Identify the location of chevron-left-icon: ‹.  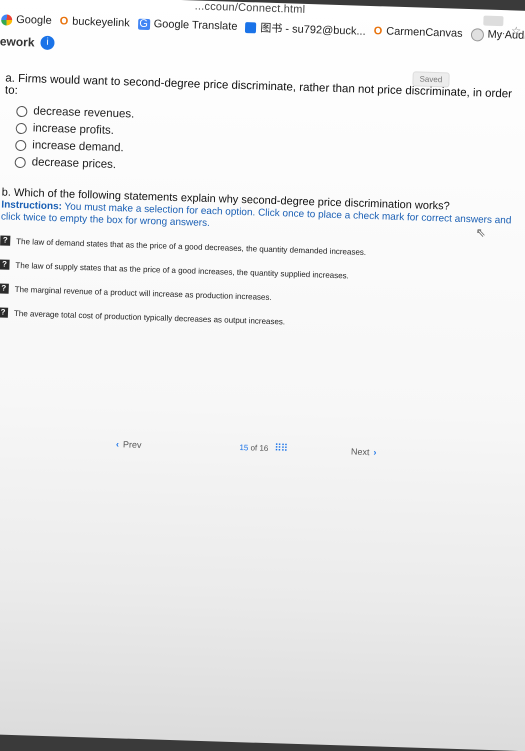
(117, 443).